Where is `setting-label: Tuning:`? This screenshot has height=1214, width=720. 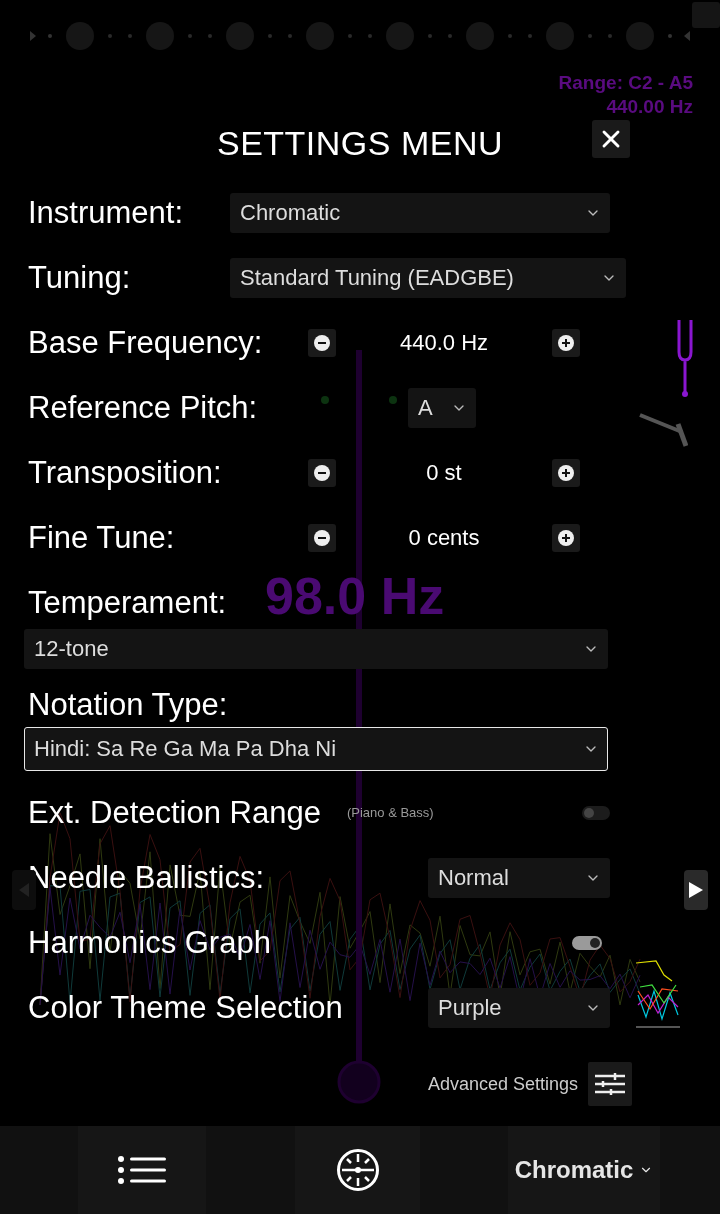
setting-label: Tuning: is located at coordinates (79, 277).